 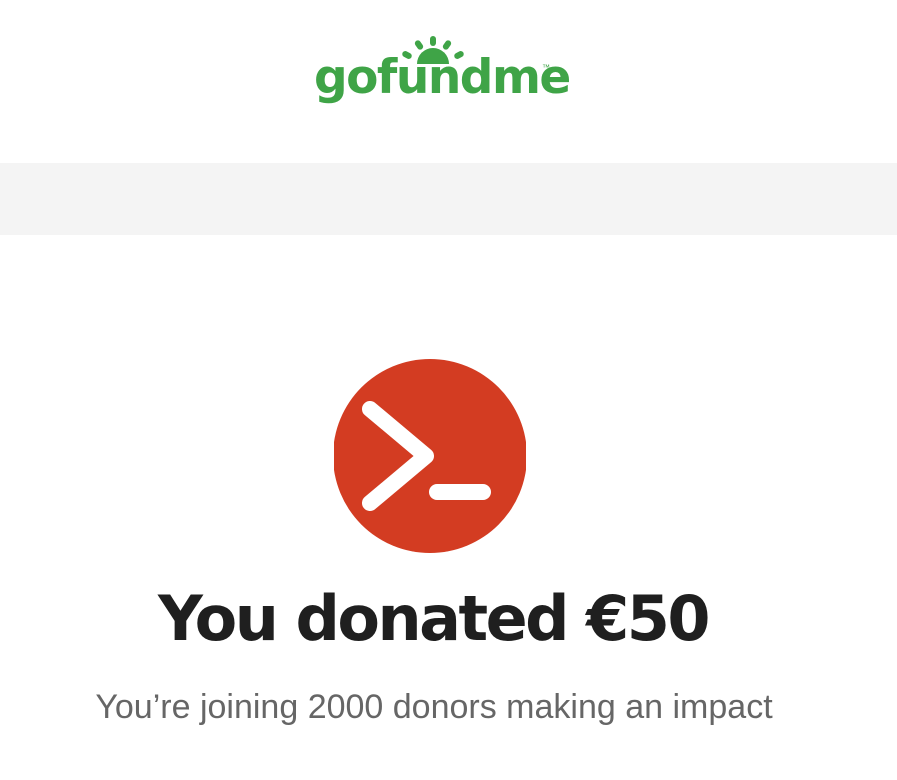 What do you see at coordinates (442, 77) in the screenshot?
I see `logo-wordmark: gofundme` at bounding box center [442, 77].